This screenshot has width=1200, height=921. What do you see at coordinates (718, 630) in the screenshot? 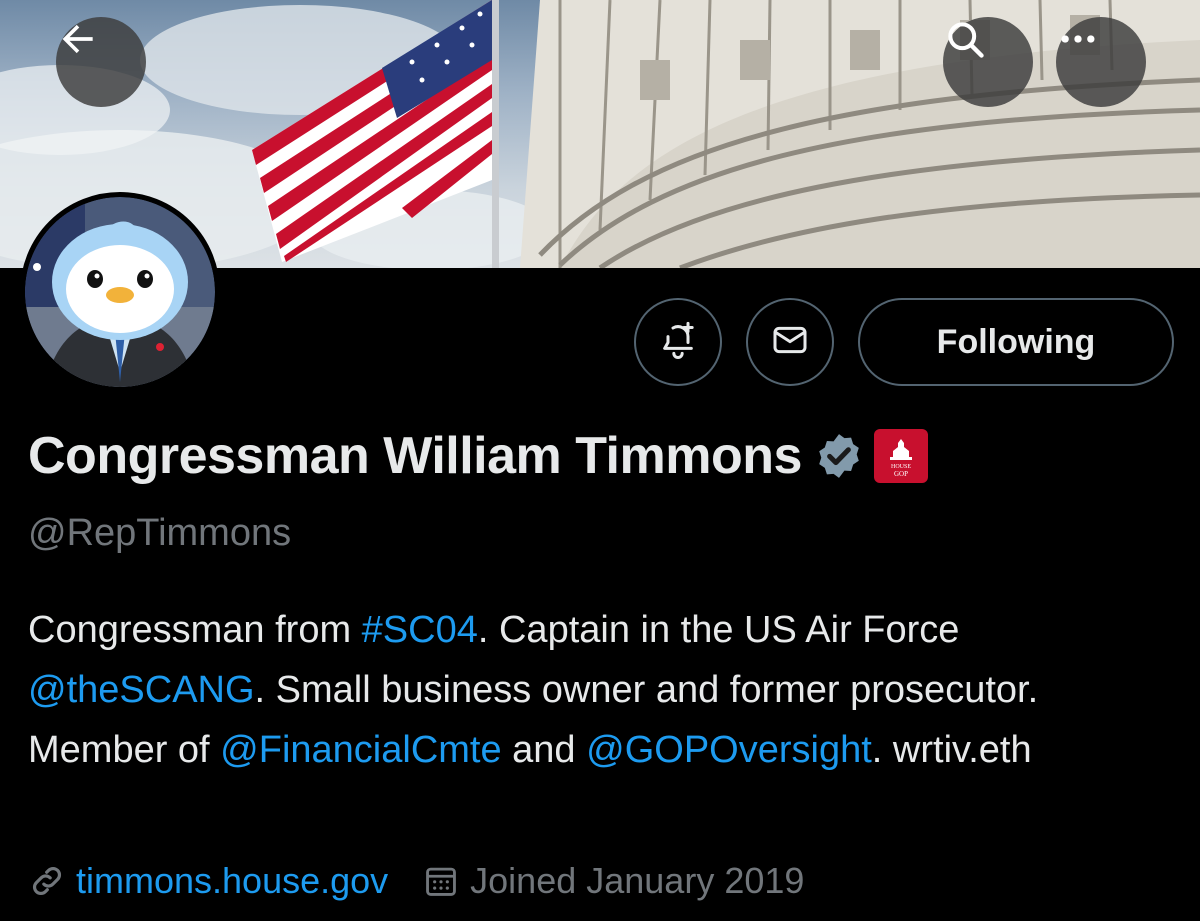
I see `bio-text: . Captain in the US Air Force` at bounding box center [718, 630].